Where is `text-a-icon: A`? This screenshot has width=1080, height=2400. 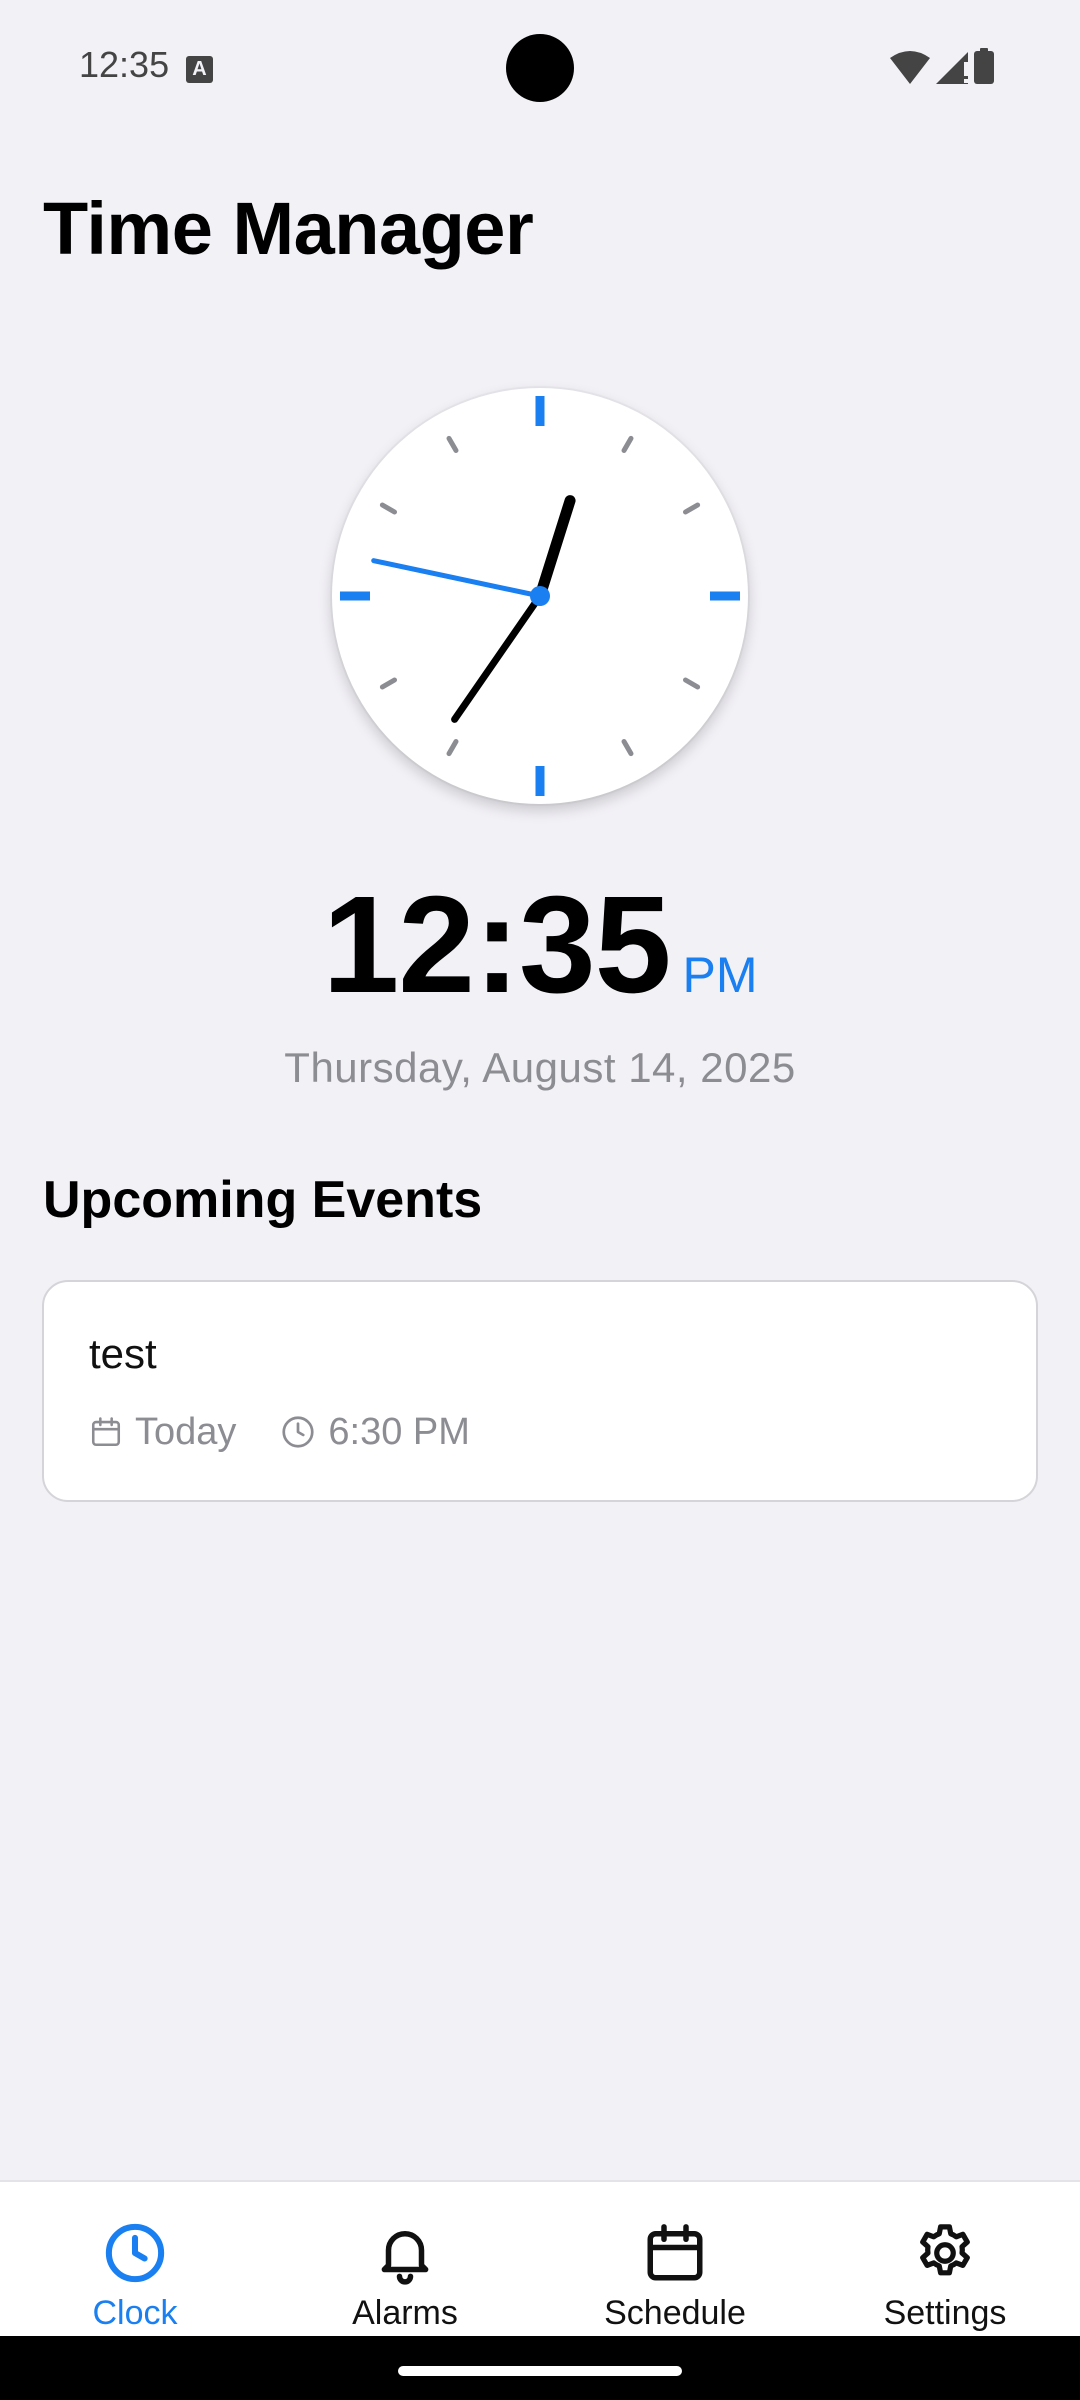
text-a-icon: A is located at coordinates (199, 69).